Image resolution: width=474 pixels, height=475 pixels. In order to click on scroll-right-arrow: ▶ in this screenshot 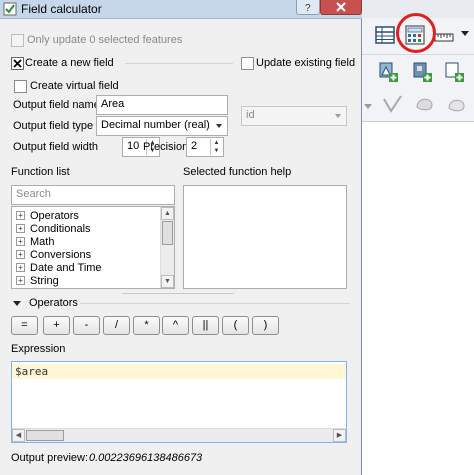, I will do `click(339, 435)`.